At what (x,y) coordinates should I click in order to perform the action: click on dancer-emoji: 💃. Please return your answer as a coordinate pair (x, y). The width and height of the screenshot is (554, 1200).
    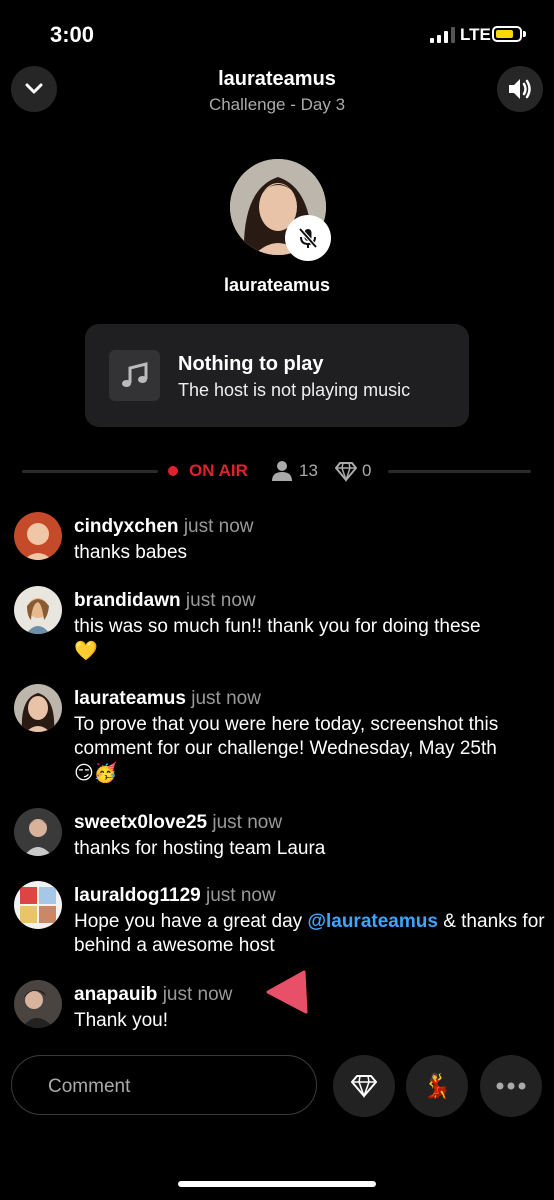
    Looking at the image, I should click on (437, 1086).